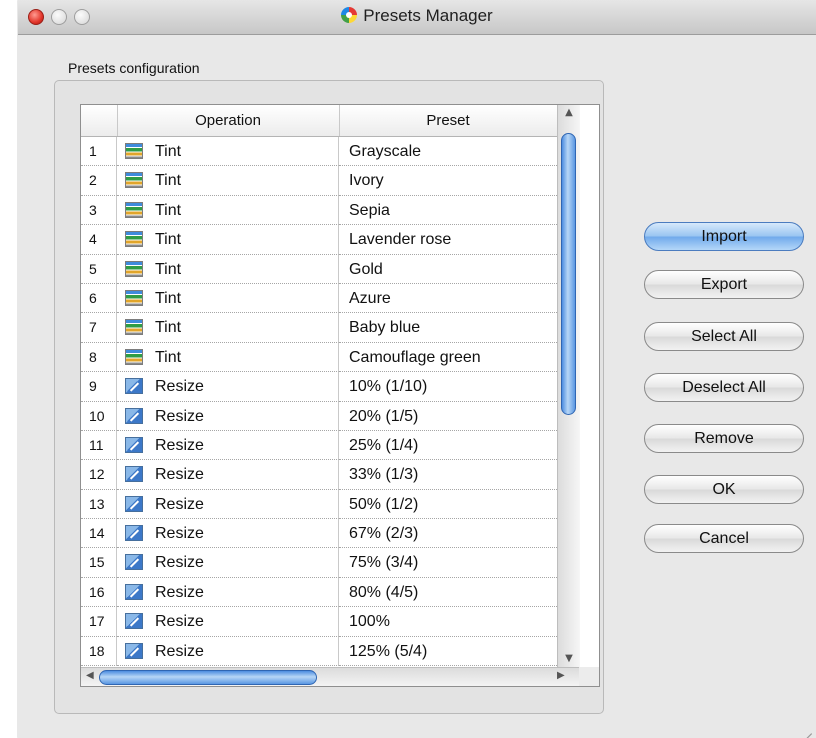  What do you see at coordinates (448, 328) in the screenshot?
I see `preset-cell: Baby blue` at bounding box center [448, 328].